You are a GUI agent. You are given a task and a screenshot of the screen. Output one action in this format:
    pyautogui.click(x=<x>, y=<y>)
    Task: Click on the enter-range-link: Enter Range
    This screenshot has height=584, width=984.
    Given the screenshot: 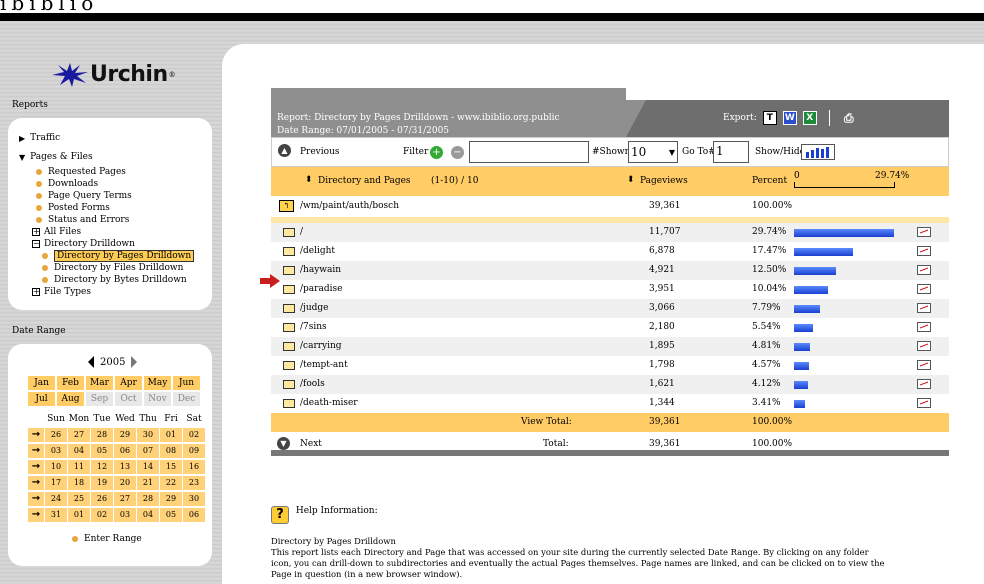 What is the action you would take?
    pyautogui.click(x=107, y=539)
    